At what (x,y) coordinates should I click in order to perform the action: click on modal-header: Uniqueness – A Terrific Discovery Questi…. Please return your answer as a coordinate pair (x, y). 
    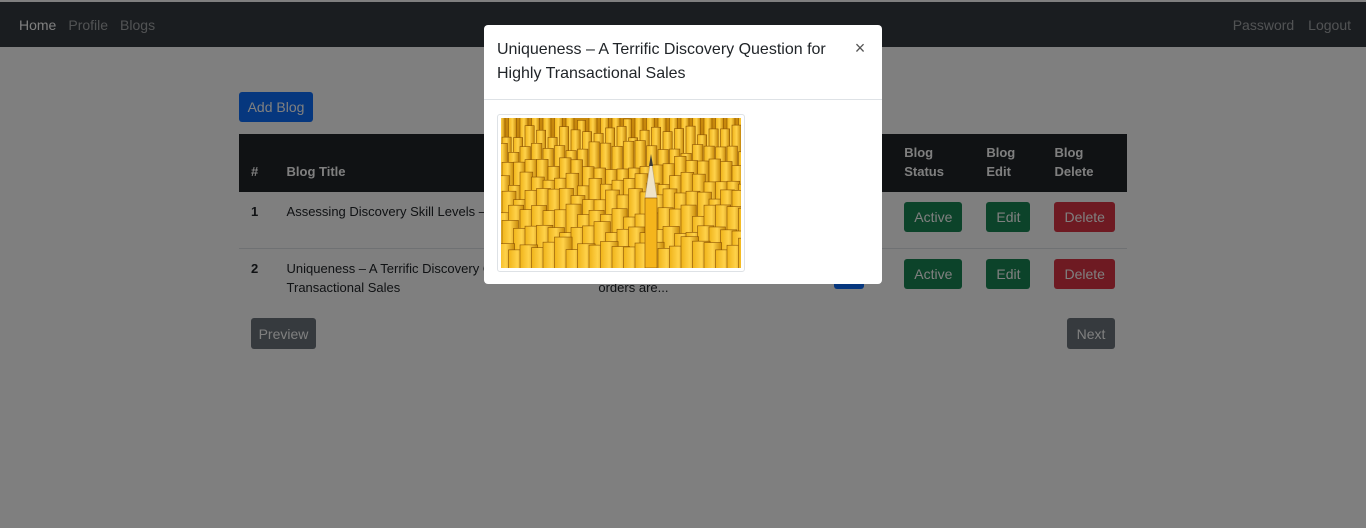
    Looking at the image, I should click on (683, 62).